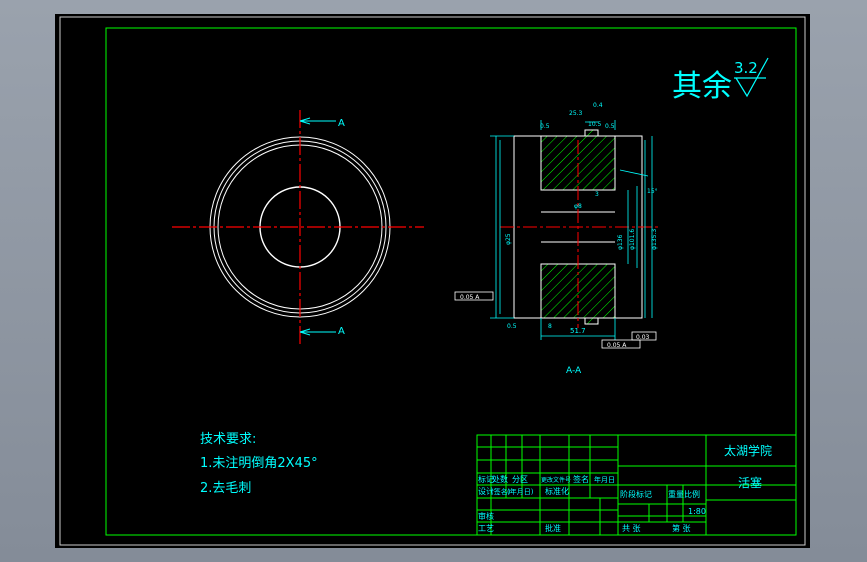 The width and height of the screenshot is (867, 562). Describe the element at coordinates (486, 516) in the screenshot. I see `tb-approve: 审核` at that location.